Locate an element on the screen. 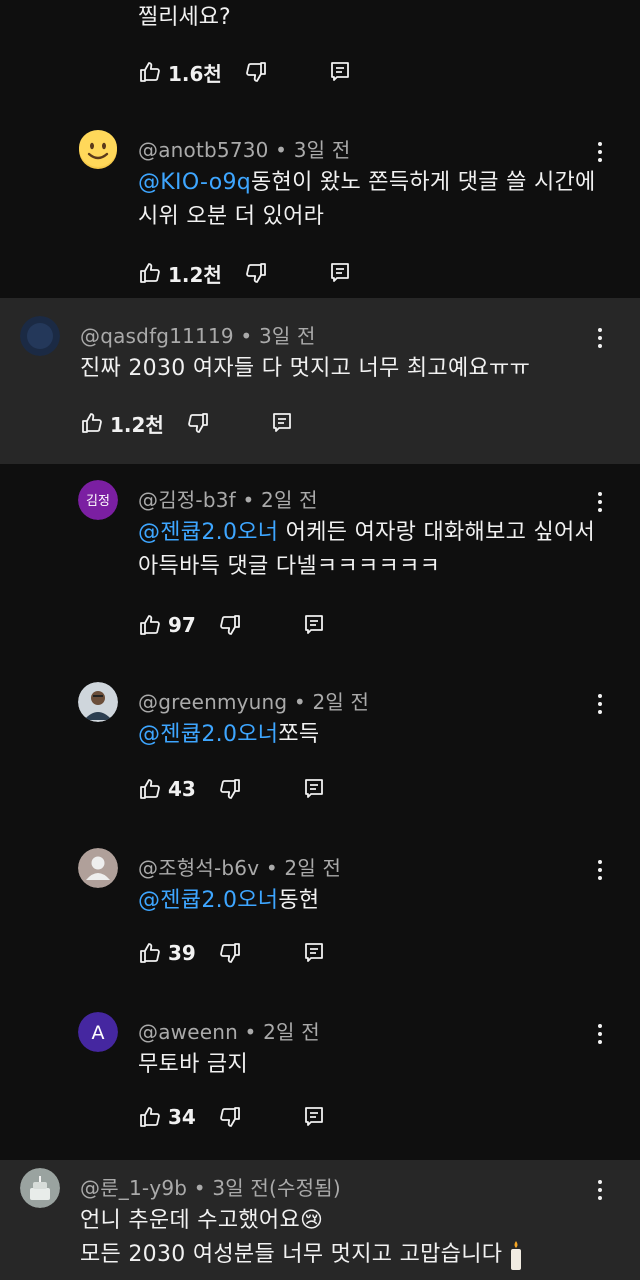  comment-body: 쪼득 is located at coordinates (299, 734).